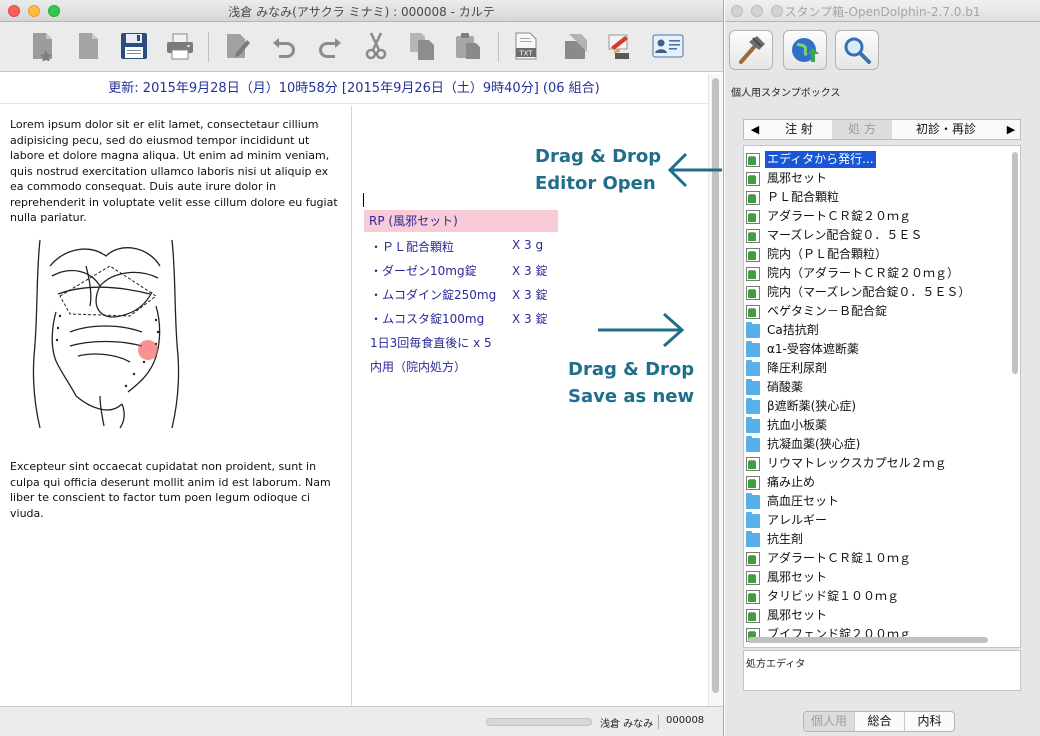 The height and width of the screenshot is (736, 1040). I want to click on tree-stamp-item: マーズレン配合錠０．５ＥＳ, so click(835, 235).